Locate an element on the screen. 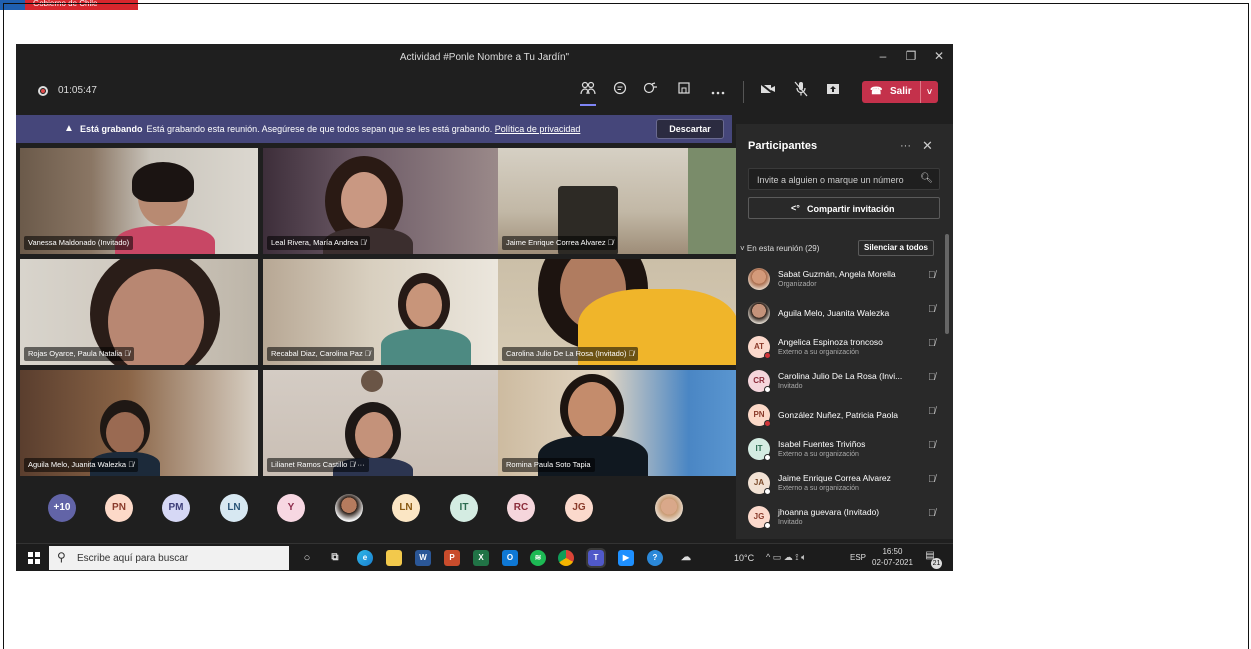 This screenshot has width=1251, height=649. participant-name: Isabel Fuentes Triviños is located at coordinates (822, 444).